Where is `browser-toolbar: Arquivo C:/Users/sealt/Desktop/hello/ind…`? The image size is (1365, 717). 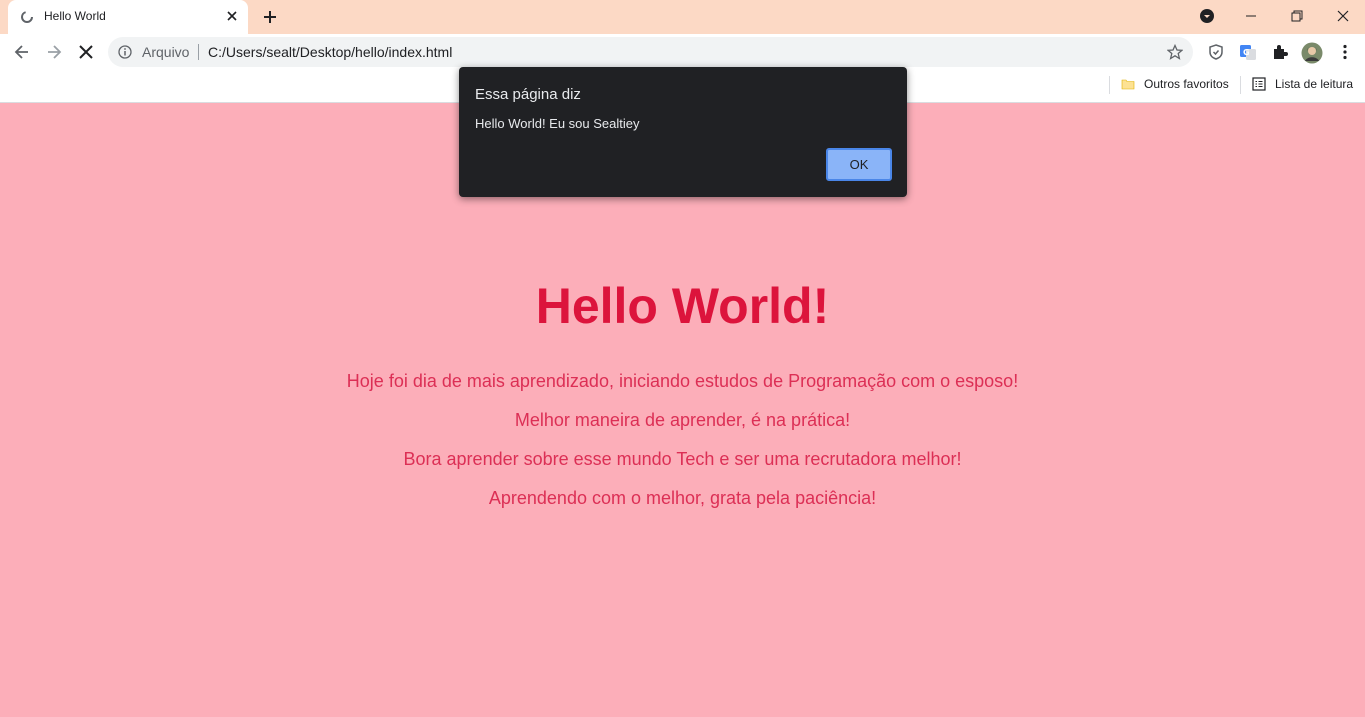 browser-toolbar: Arquivo C:/Users/sealt/Desktop/hello/ind… is located at coordinates (682, 52).